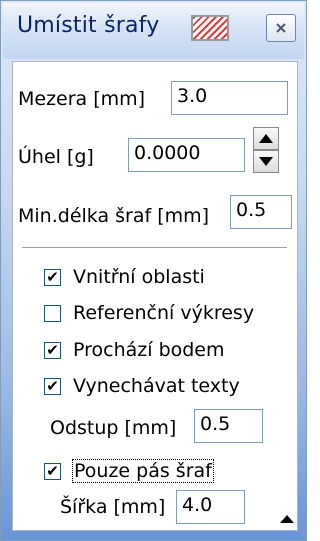  What do you see at coordinates (56, 157) in the screenshot?
I see `angle-label: Úhel [g]` at bounding box center [56, 157].